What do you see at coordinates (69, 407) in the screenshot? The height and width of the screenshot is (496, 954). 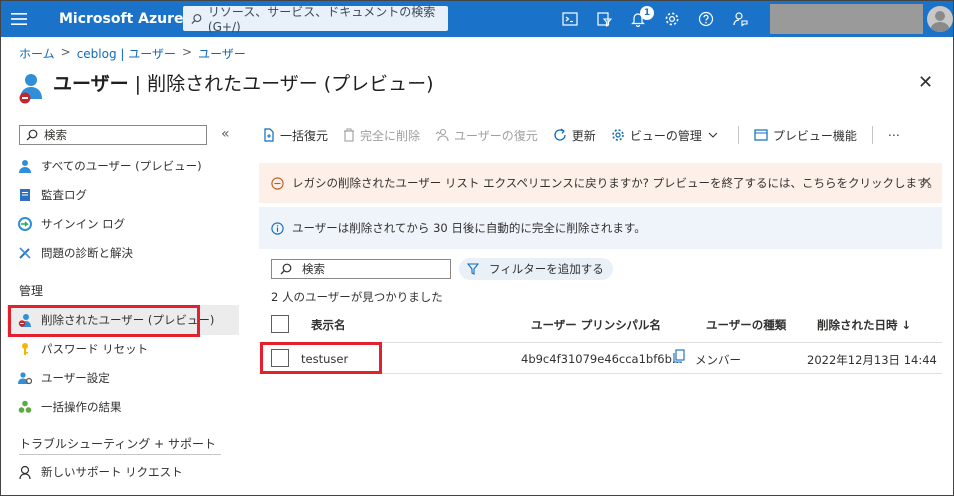 I see `sidebar-item-bulk-results: 一括操作の結果` at bounding box center [69, 407].